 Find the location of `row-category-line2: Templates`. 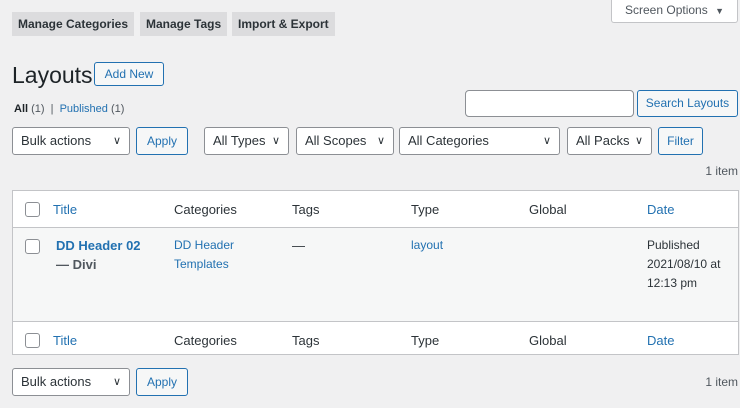

row-category-line2: Templates is located at coordinates (201, 264).